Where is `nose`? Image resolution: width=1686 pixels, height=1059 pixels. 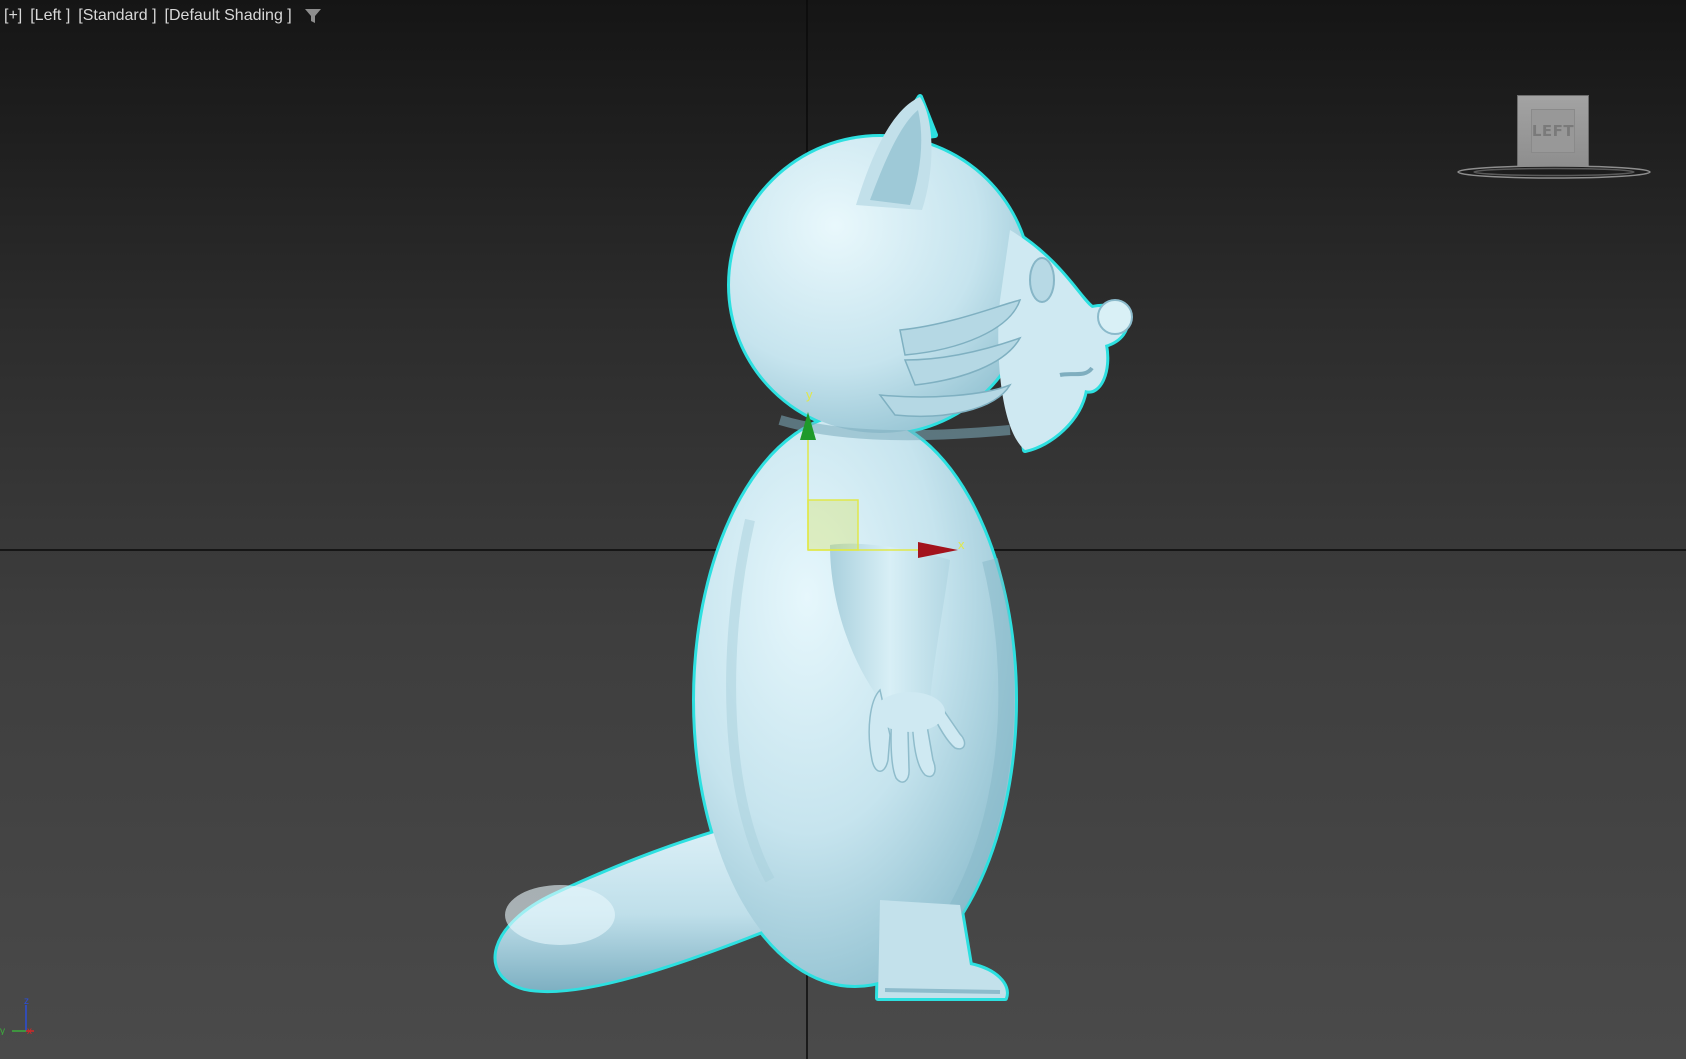 nose is located at coordinates (1115, 317).